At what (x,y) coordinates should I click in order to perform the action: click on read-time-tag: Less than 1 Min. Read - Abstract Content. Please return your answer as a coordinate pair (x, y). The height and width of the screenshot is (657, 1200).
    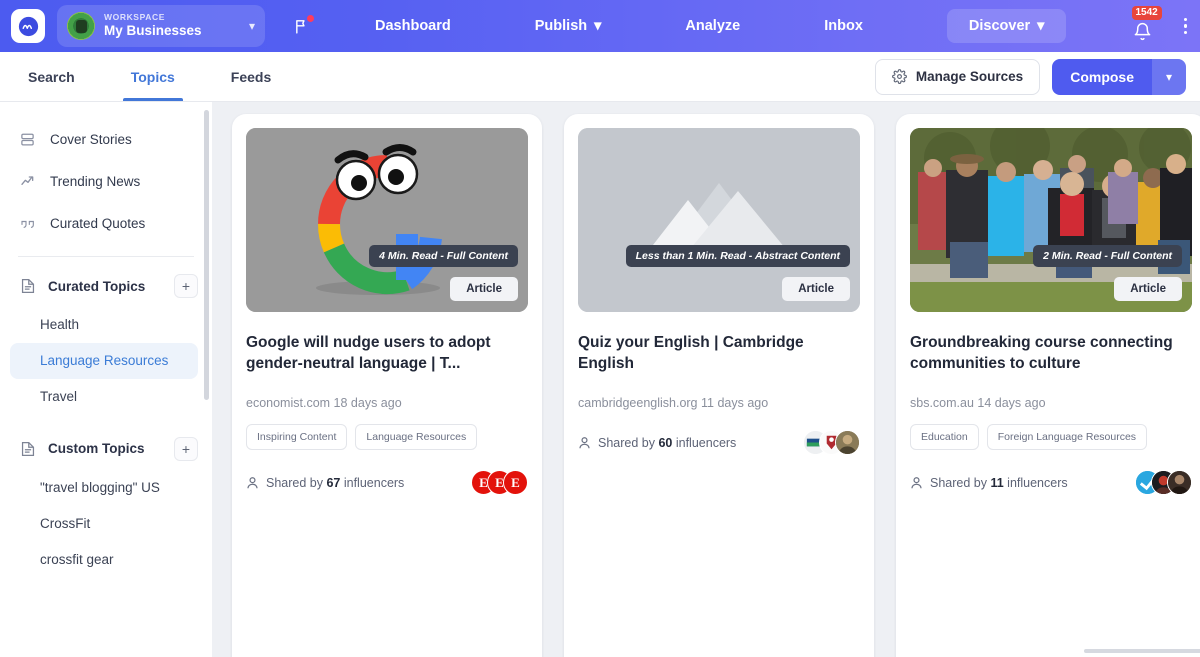
    Looking at the image, I should click on (737, 256).